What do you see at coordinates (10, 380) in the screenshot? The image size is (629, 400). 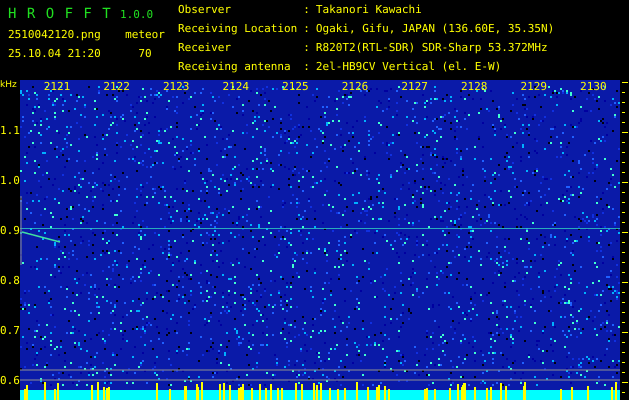 I see `frequency-label: 0.6` at bounding box center [10, 380].